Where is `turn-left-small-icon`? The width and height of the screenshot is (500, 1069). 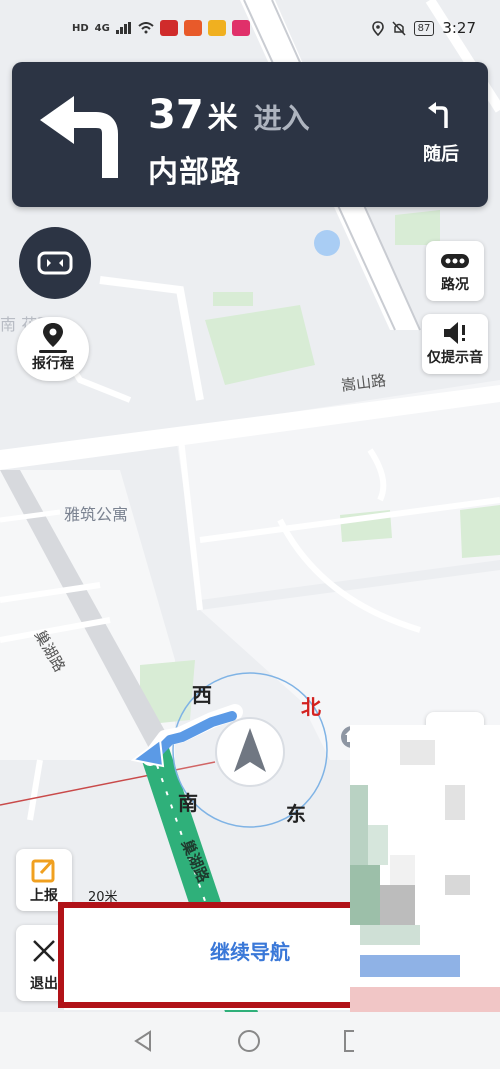 turn-left-small-icon is located at coordinates (438, 115).